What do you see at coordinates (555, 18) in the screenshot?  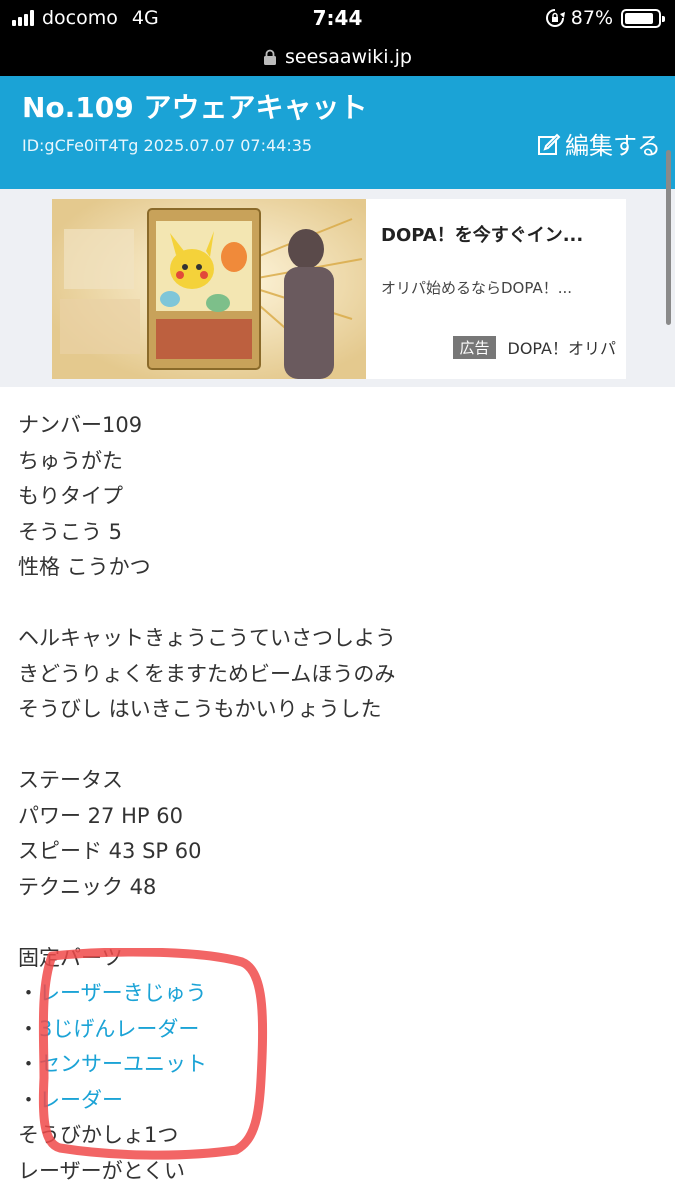 I see `orientation-lock-icon` at bounding box center [555, 18].